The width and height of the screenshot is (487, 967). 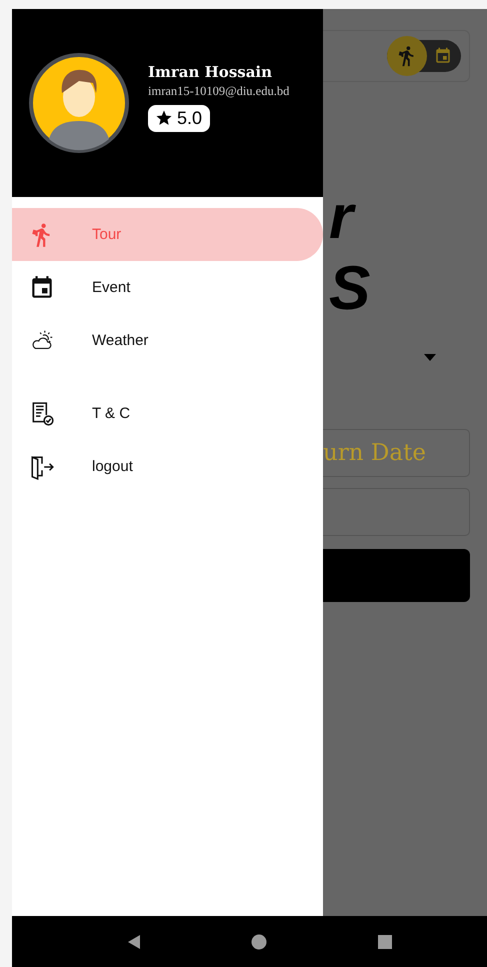 What do you see at coordinates (164, 118) in the screenshot?
I see `star-icon` at bounding box center [164, 118].